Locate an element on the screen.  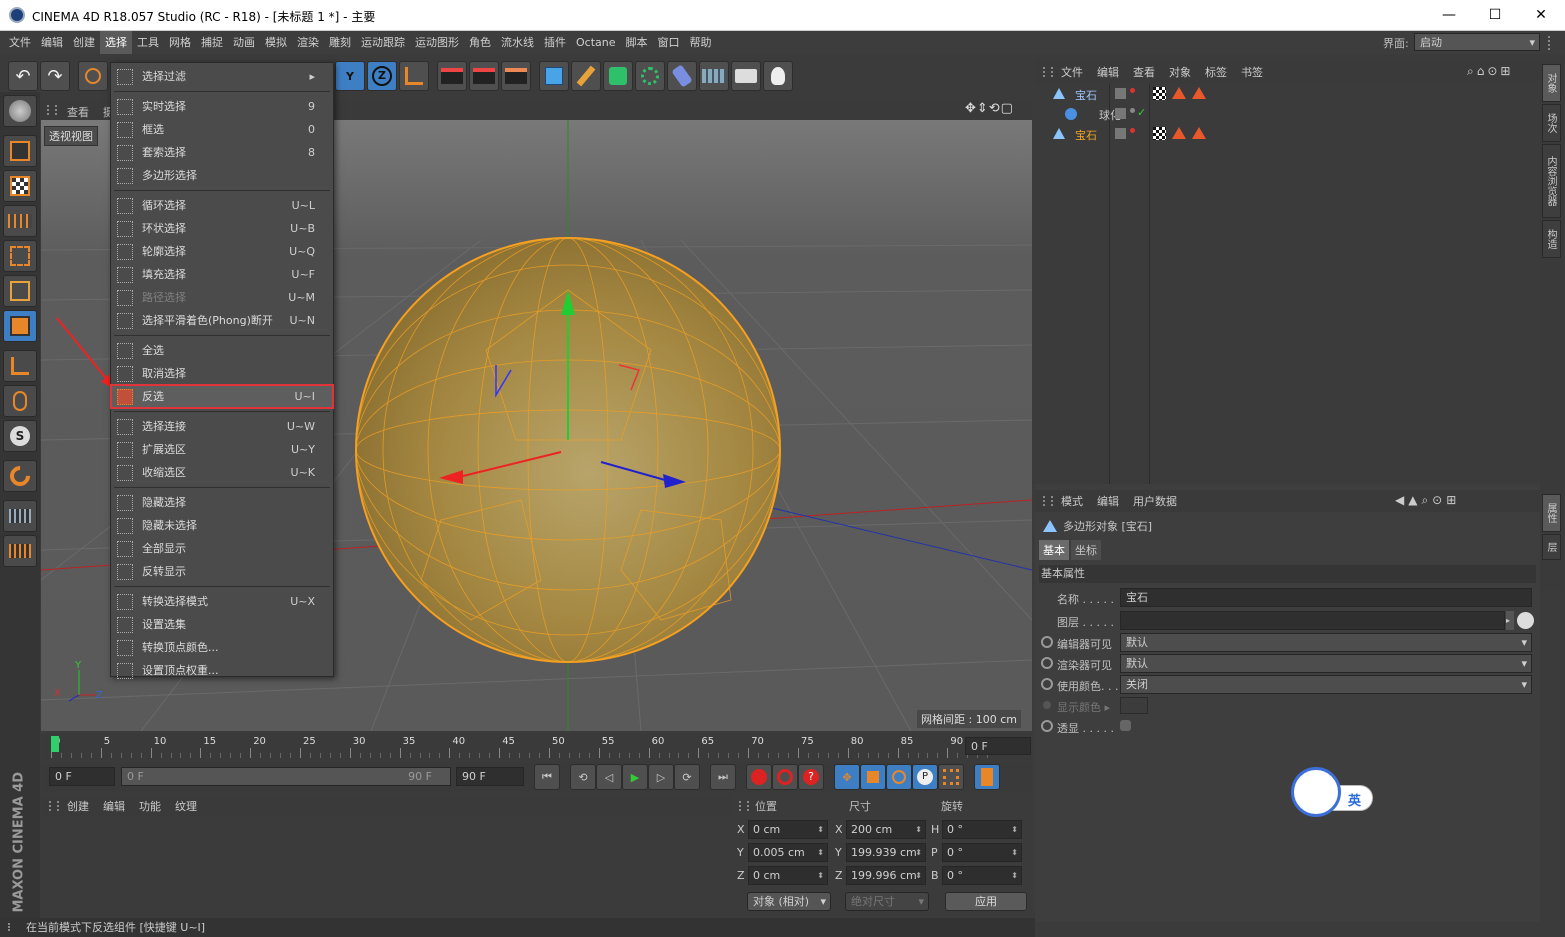
solo-button: S is located at coordinates (20, 436).